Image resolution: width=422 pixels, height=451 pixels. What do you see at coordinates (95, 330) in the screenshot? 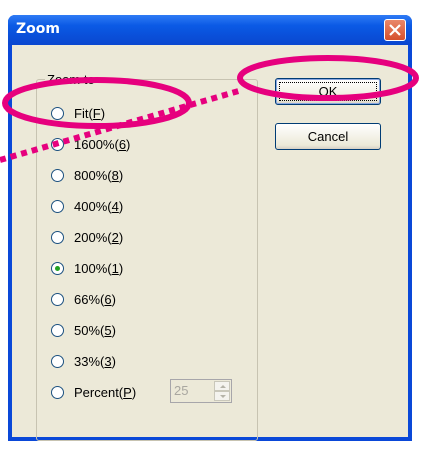
I see `radio-label: 50%(5)` at bounding box center [95, 330].